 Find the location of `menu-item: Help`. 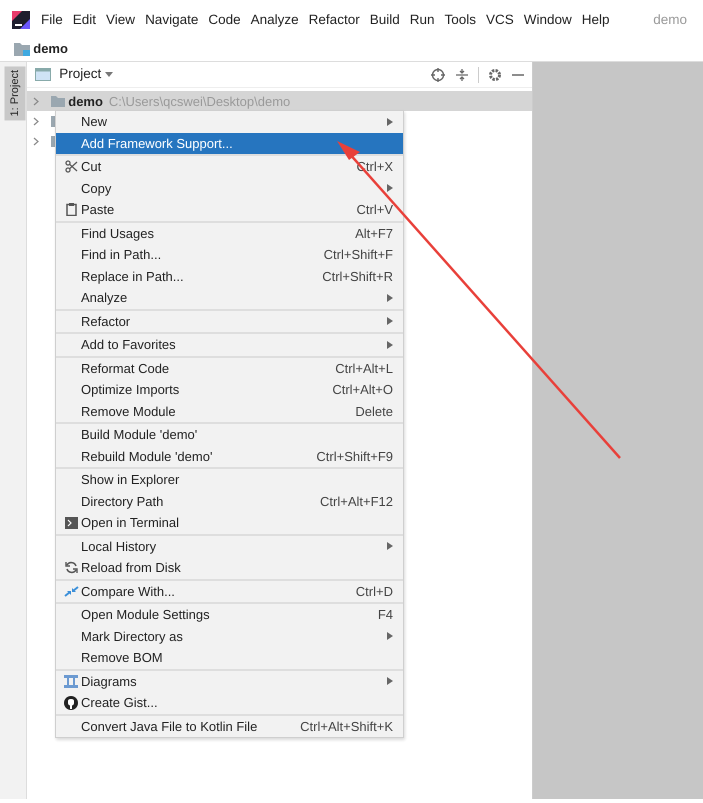

menu-item: Help is located at coordinates (595, 20).